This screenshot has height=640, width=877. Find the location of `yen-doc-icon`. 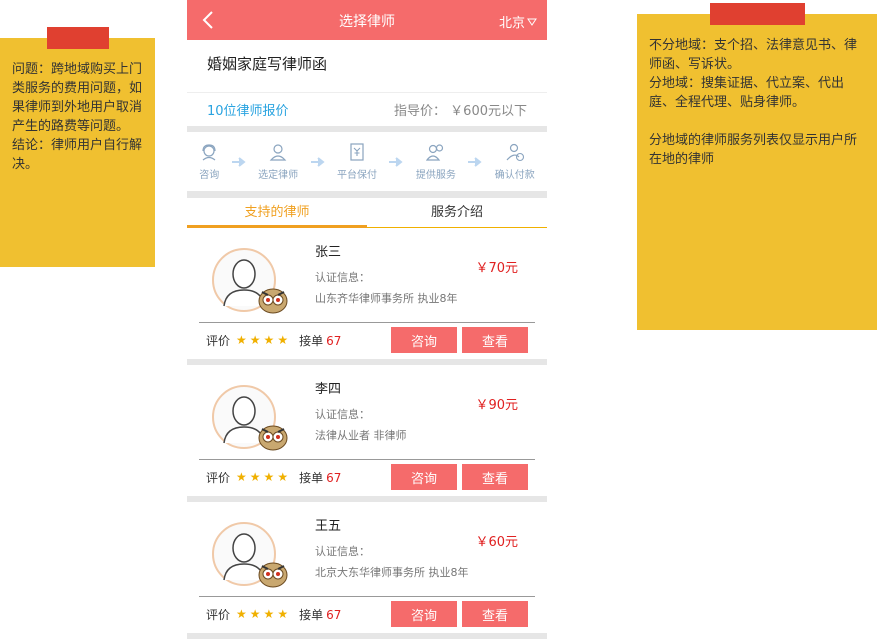

yen-doc-icon is located at coordinates (357, 152).